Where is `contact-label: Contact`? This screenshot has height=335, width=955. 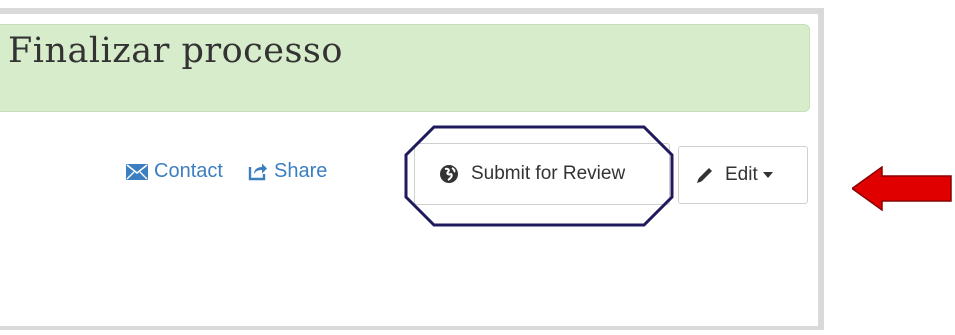 contact-label: Contact is located at coordinates (188, 171).